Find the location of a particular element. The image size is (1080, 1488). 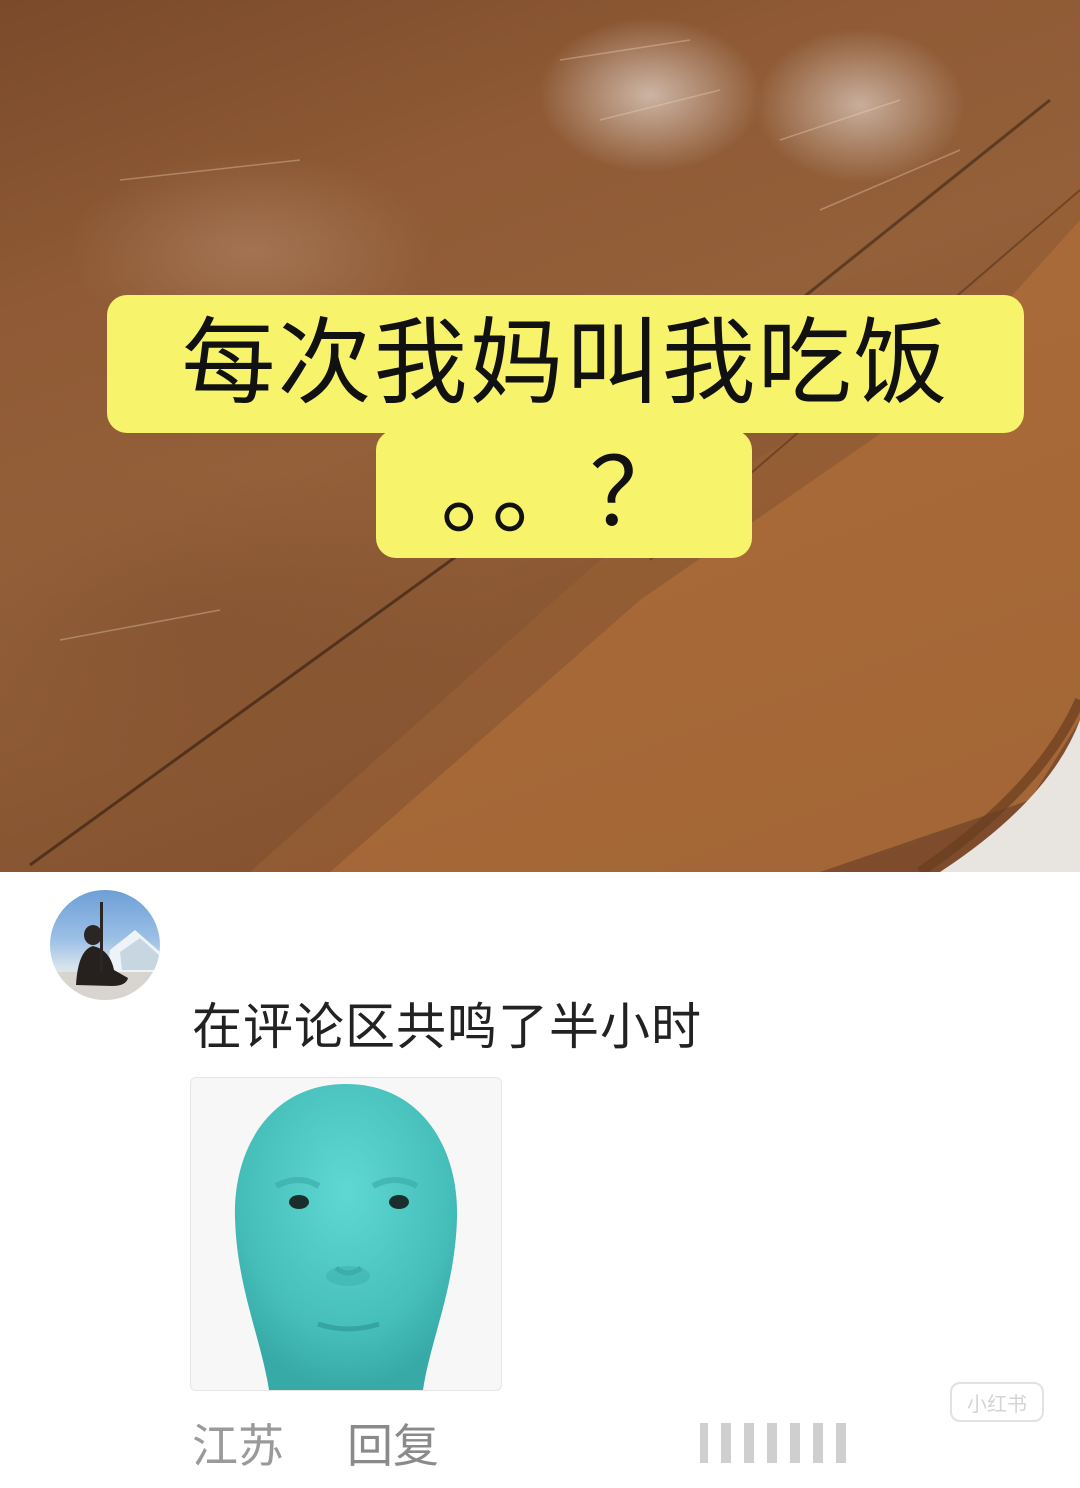

sticker-image is located at coordinates (346, 1234).